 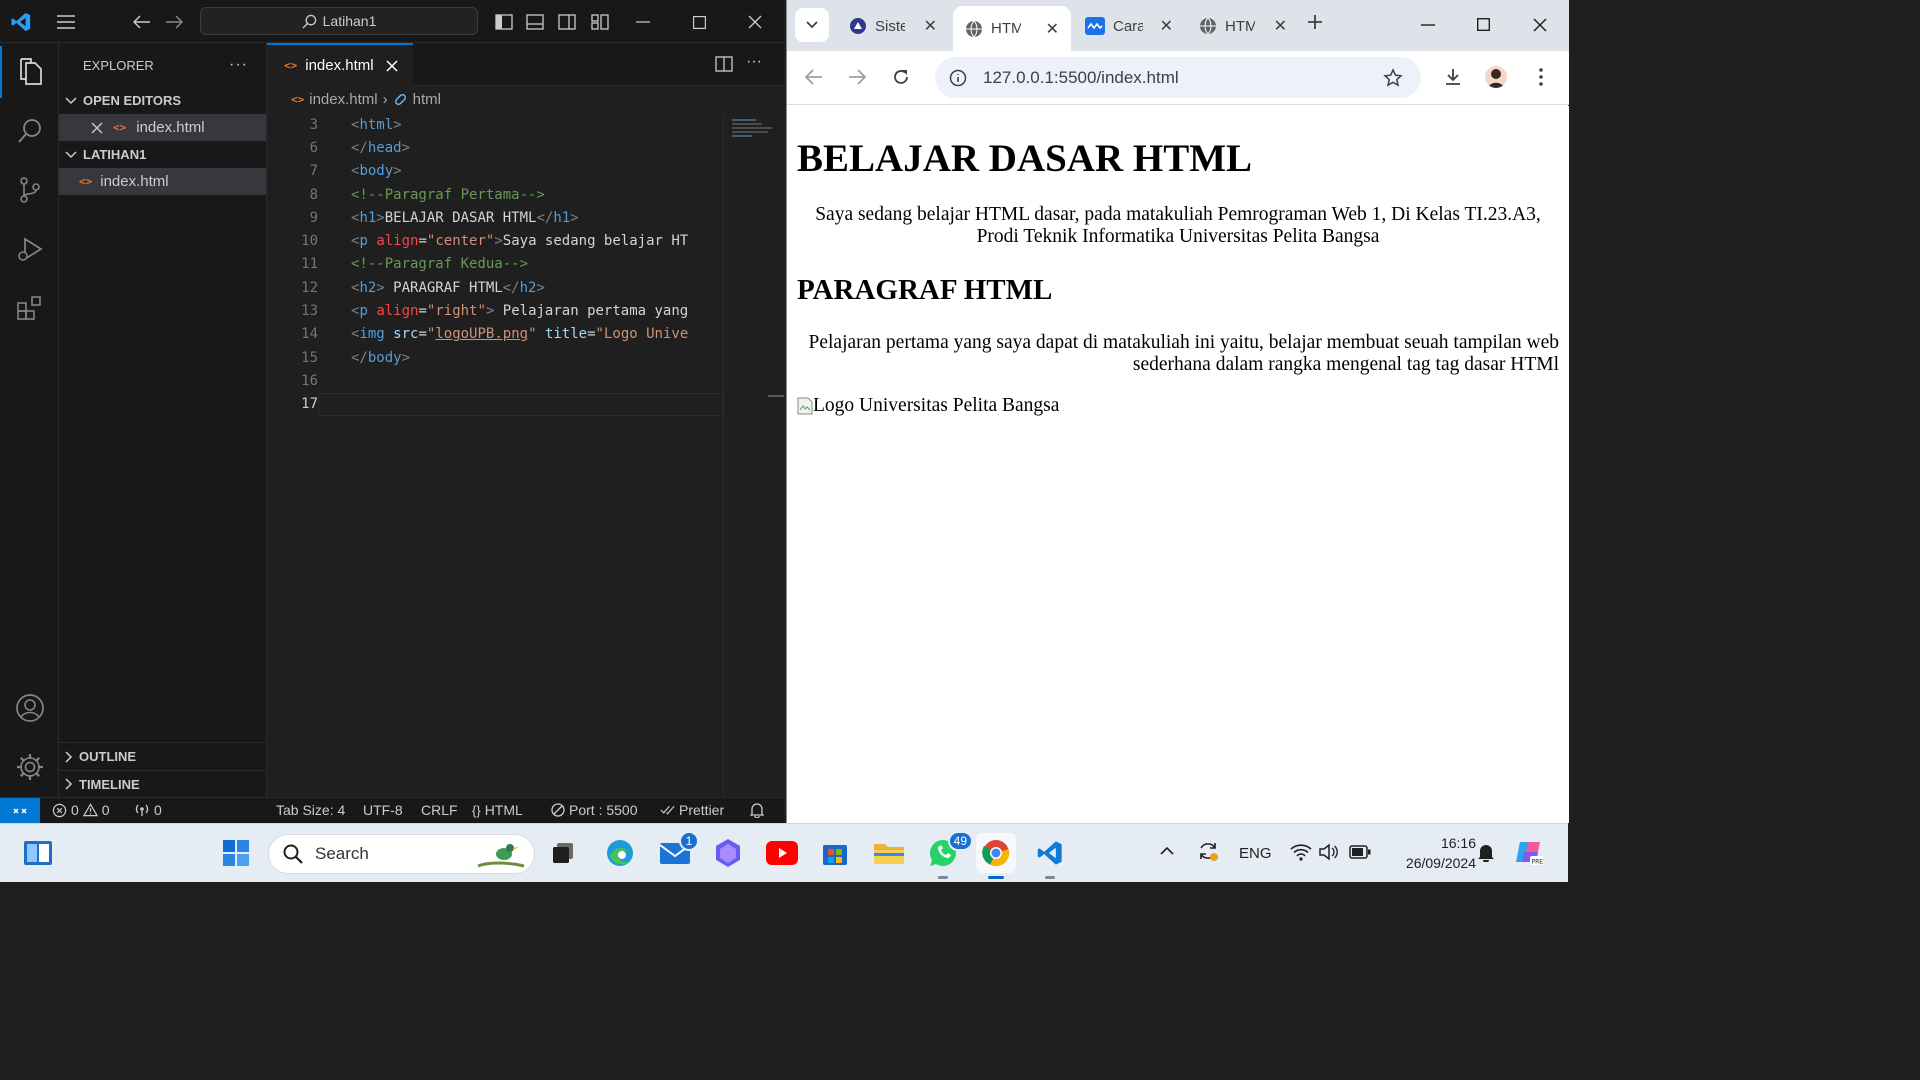 What do you see at coordinates (29, 190) in the screenshot?
I see `source-control-icon` at bounding box center [29, 190].